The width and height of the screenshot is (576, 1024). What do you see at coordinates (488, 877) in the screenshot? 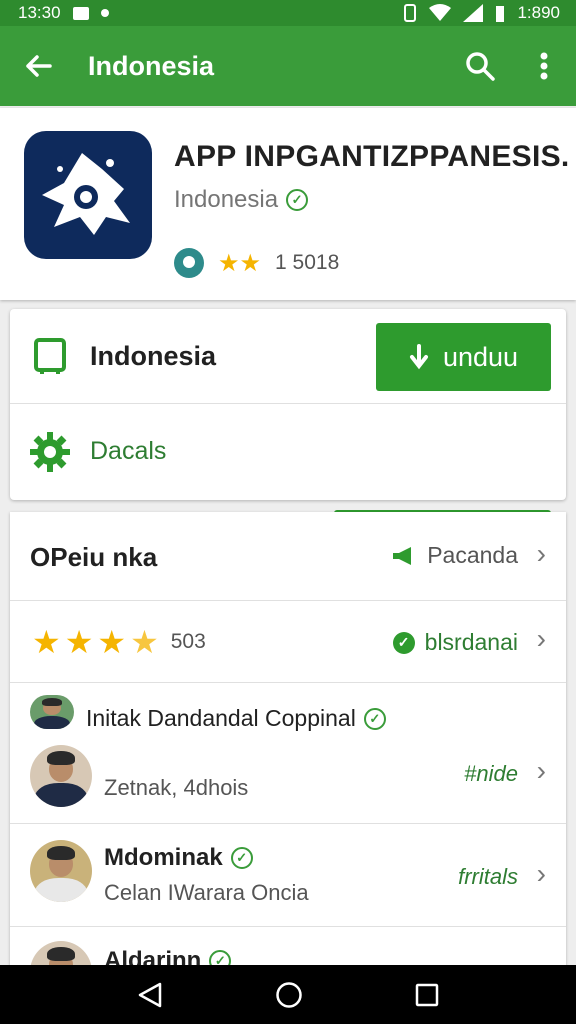
I see `review-link: frritals` at bounding box center [488, 877].